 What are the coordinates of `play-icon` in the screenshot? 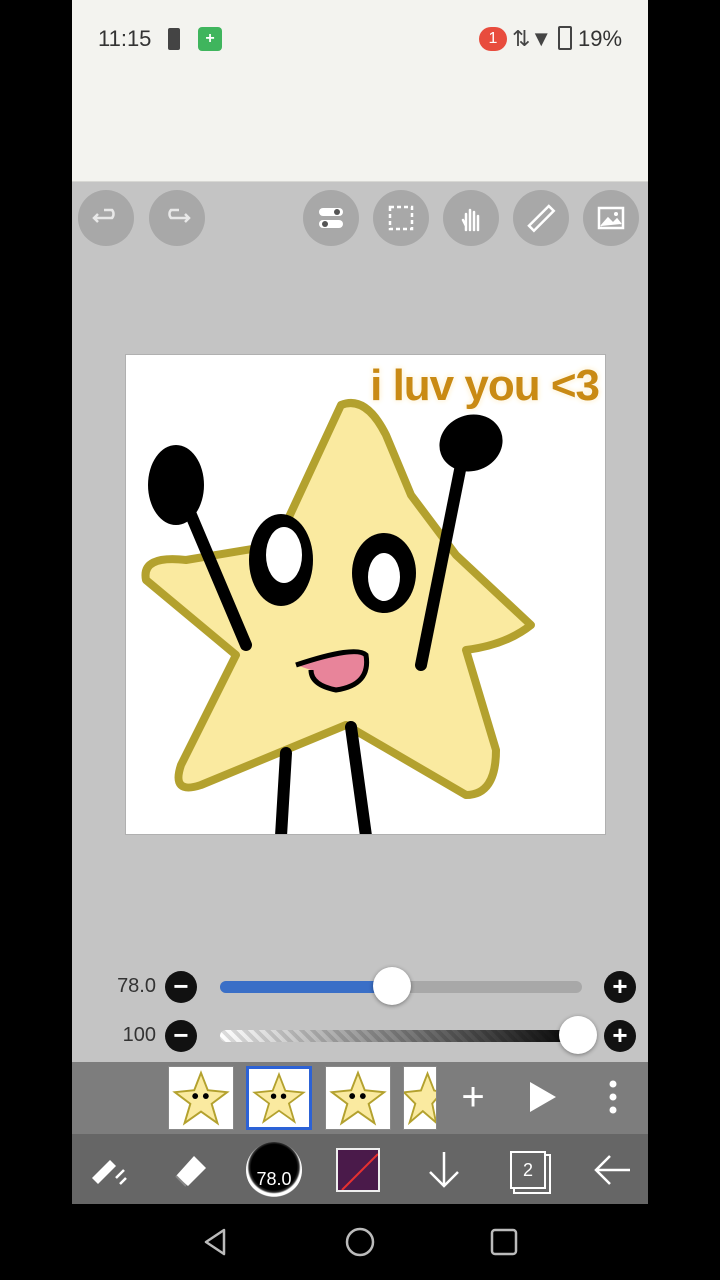 It's located at (543, 1097).